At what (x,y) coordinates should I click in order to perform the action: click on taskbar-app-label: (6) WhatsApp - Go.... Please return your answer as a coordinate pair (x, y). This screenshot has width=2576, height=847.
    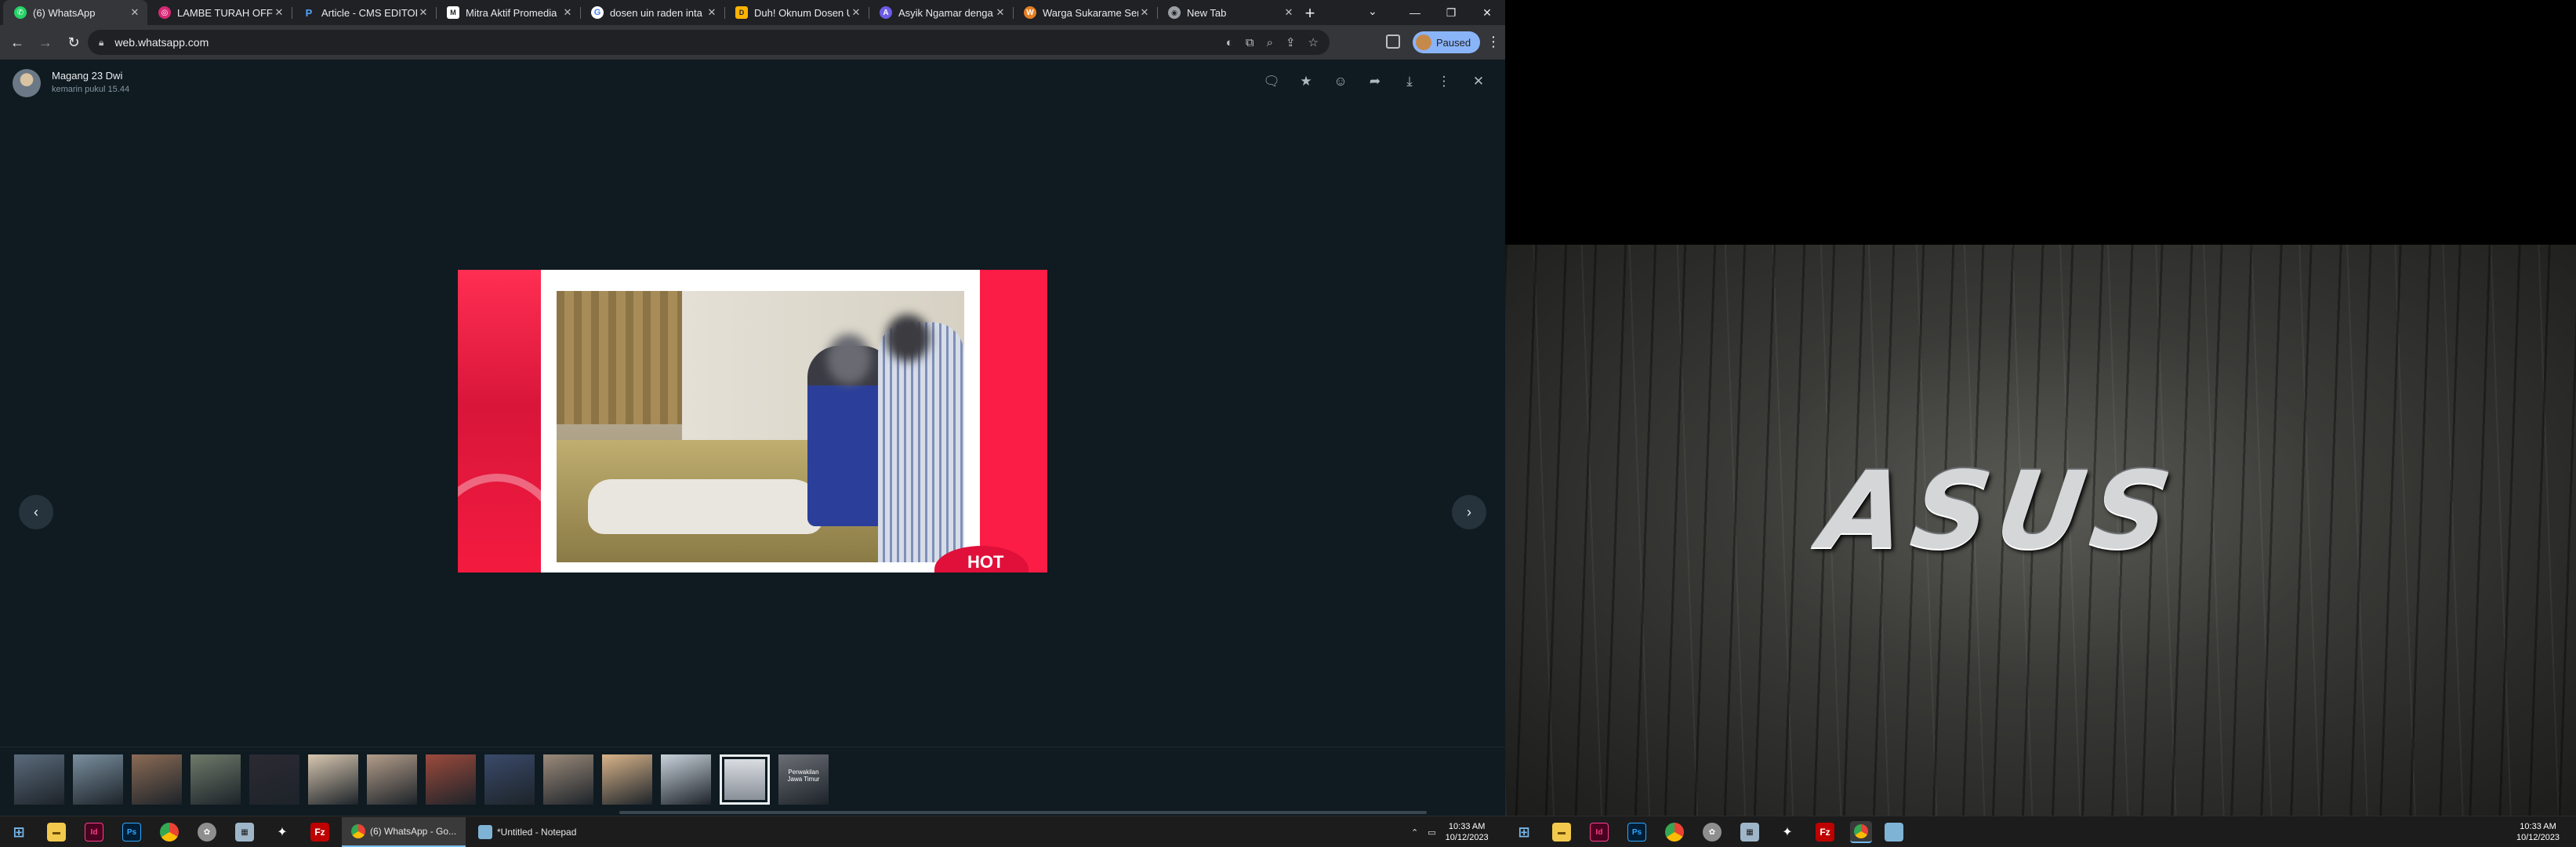
    Looking at the image, I should click on (414, 831).